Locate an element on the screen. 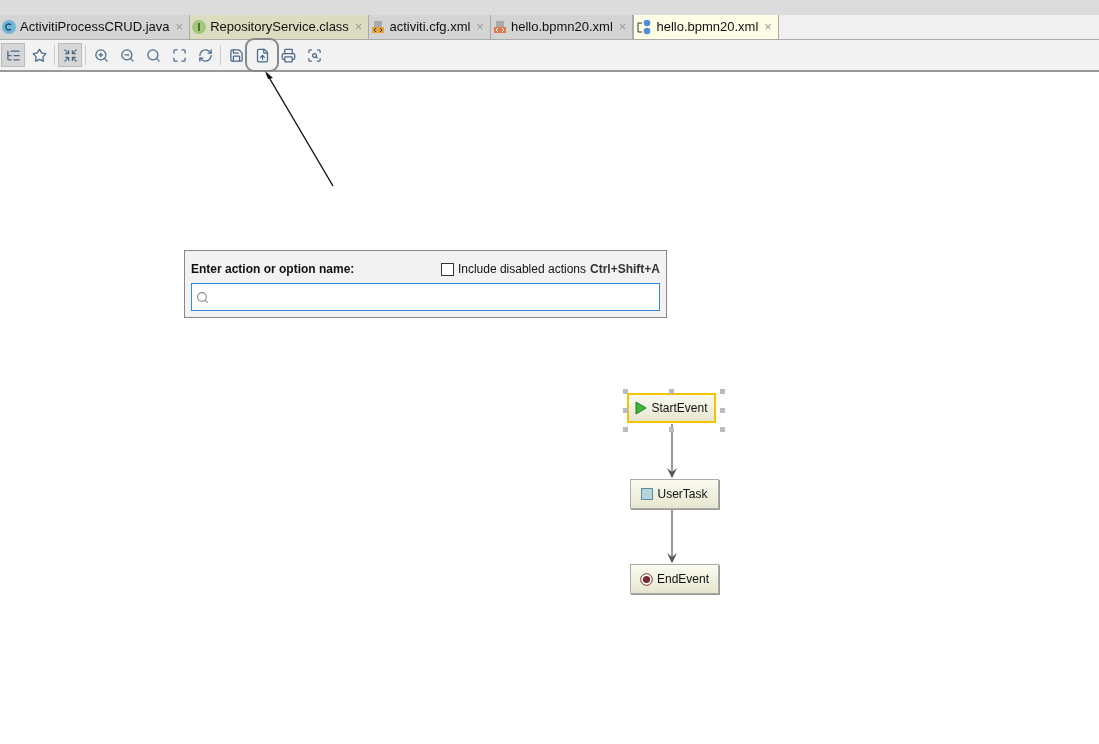 Image resolution: width=1099 pixels, height=744 pixels. checkbox is located at coordinates (447, 269).